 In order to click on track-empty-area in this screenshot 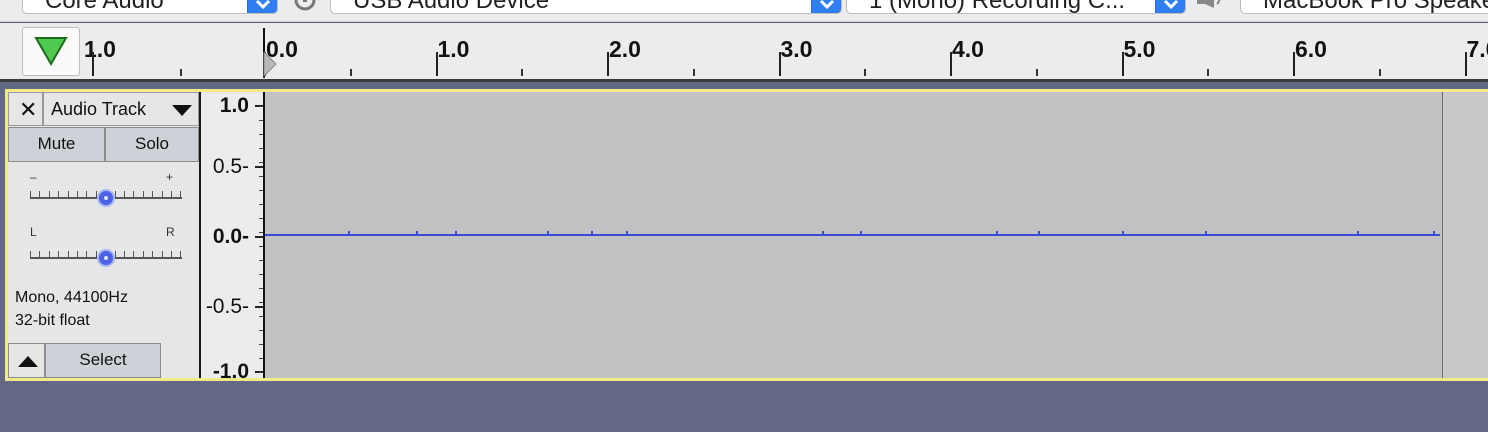, I will do `click(1465, 235)`.